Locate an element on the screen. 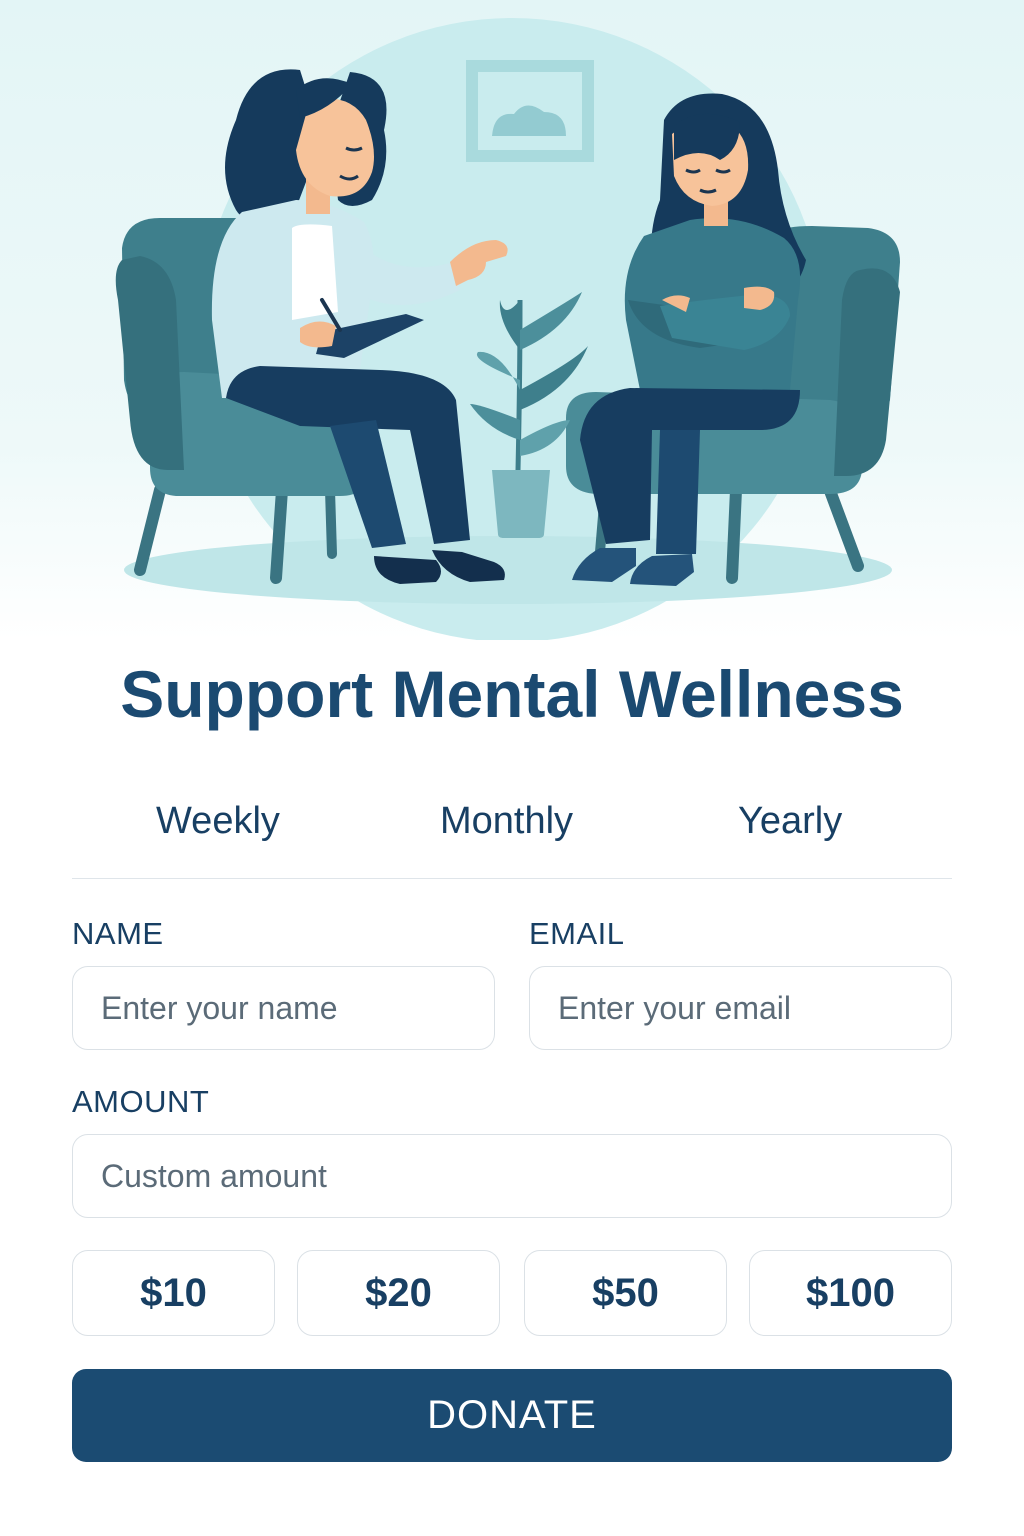  email-input is located at coordinates (740, 1008).